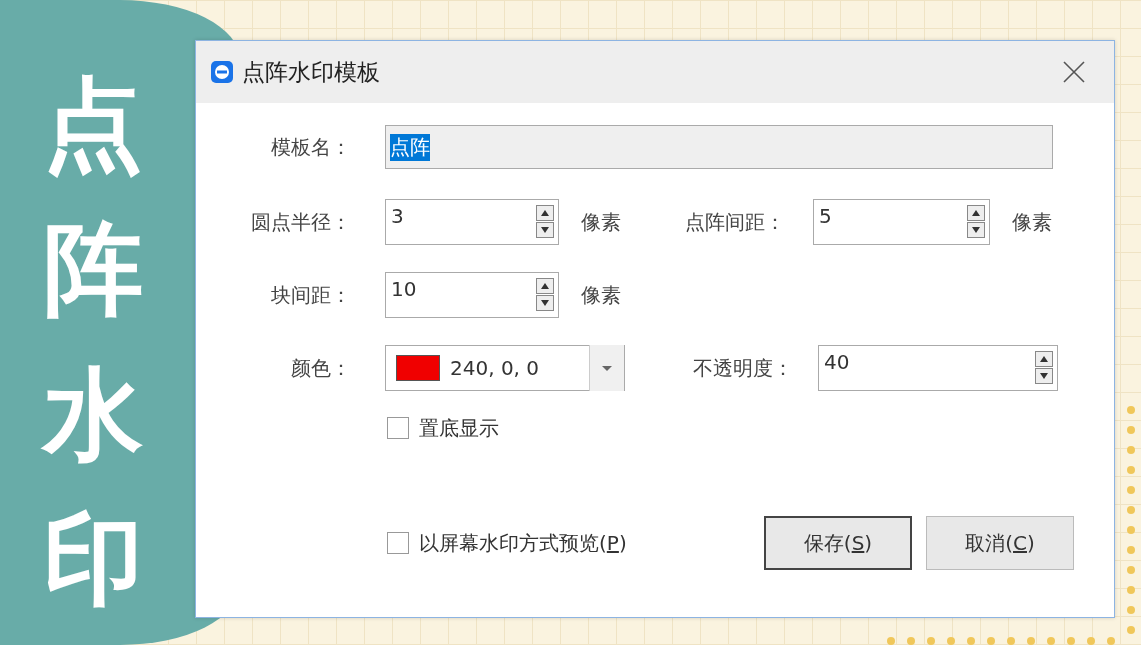 The image size is (1141, 645). Describe the element at coordinates (222, 72) in the screenshot. I see `app-icon` at that location.